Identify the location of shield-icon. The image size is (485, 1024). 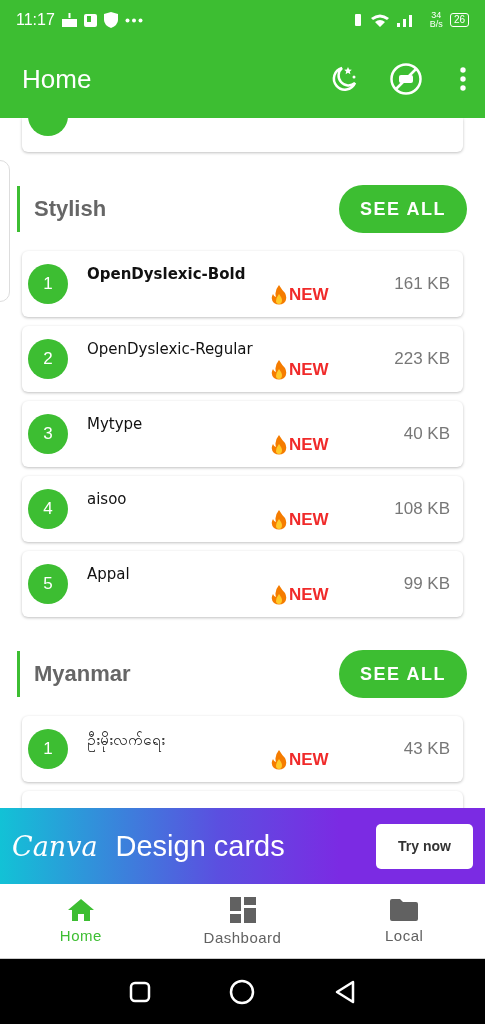
(110, 20).